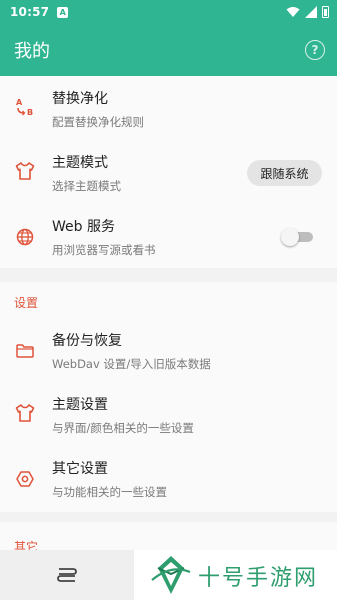 This screenshot has width=337, height=600. What do you see at coordinates (168, 108) in the screenshot?
I see `replace-rules-item: A B 替换净化 配置替换净化规则` at bounding box center [168, 108].